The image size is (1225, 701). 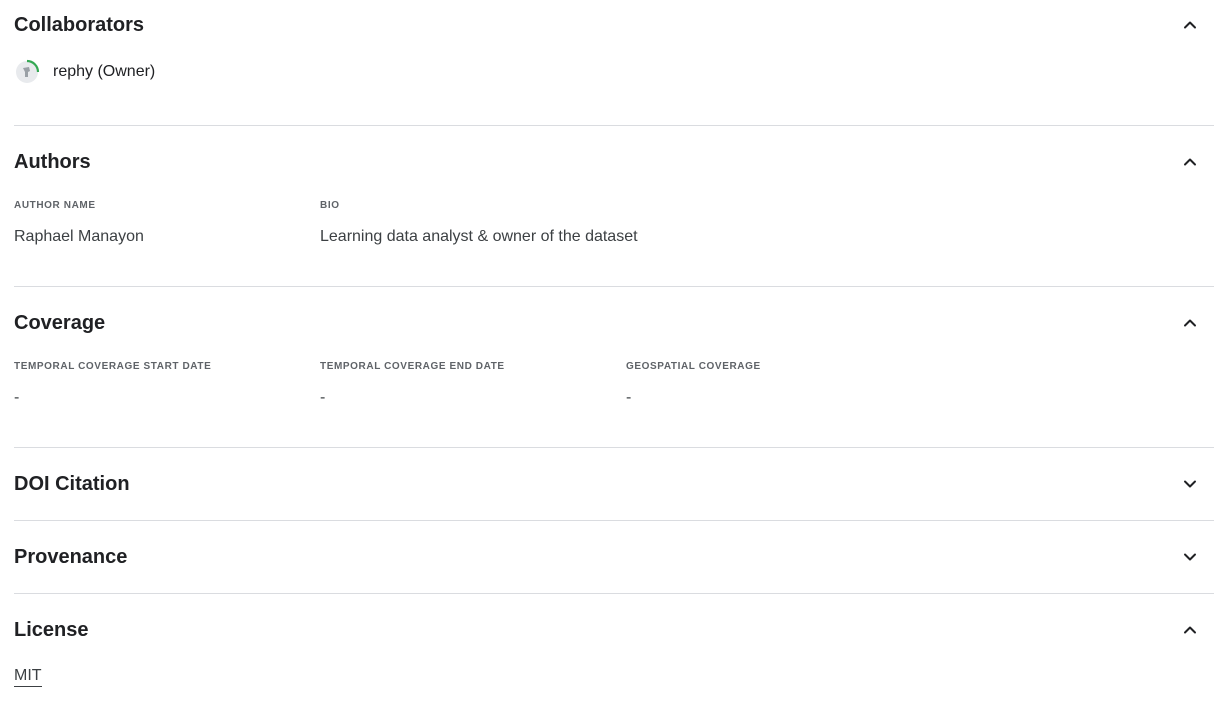 What do you see at coordinates (112, 384) in the screenshot?
I see `temporal-start-field: TEMPORAL COVERAGE START DATE -` at bounding box center [112, 384].